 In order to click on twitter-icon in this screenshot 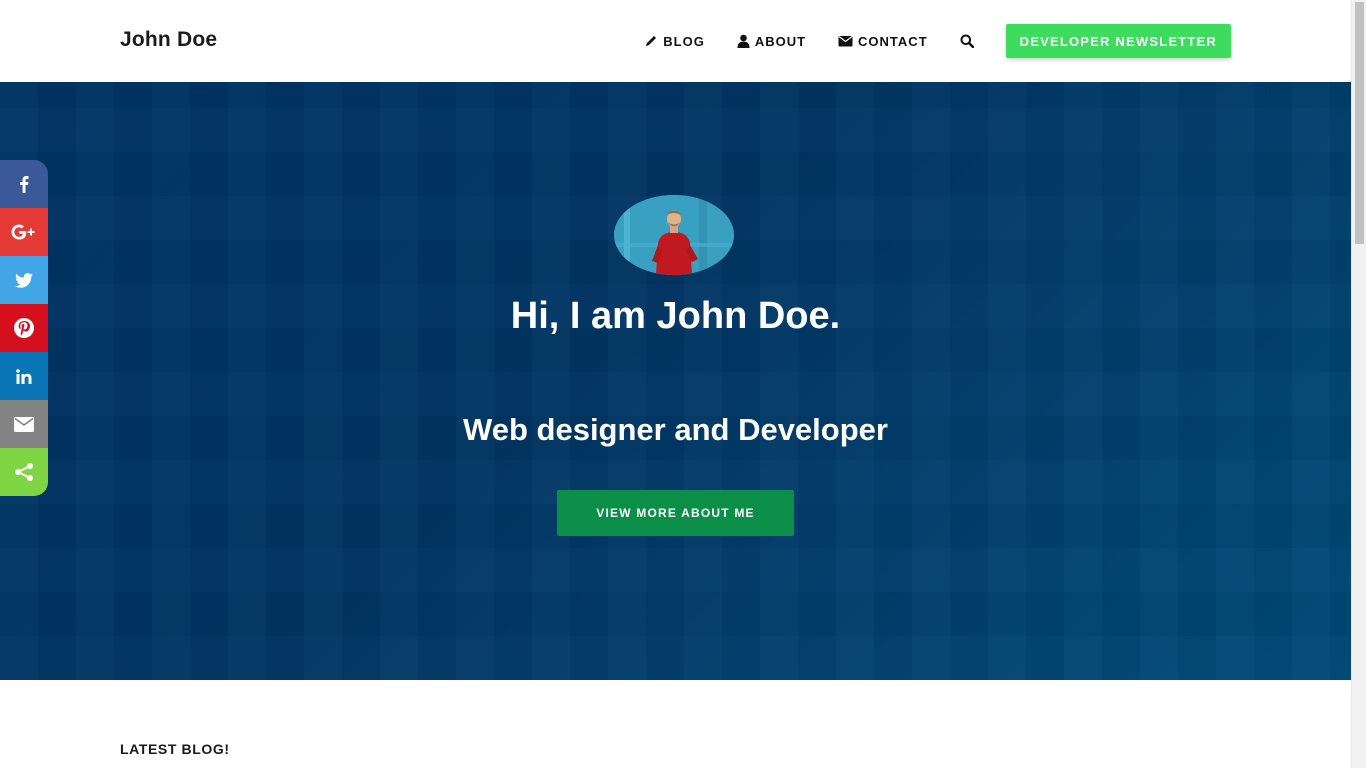, I will do `click(24, 280)`.